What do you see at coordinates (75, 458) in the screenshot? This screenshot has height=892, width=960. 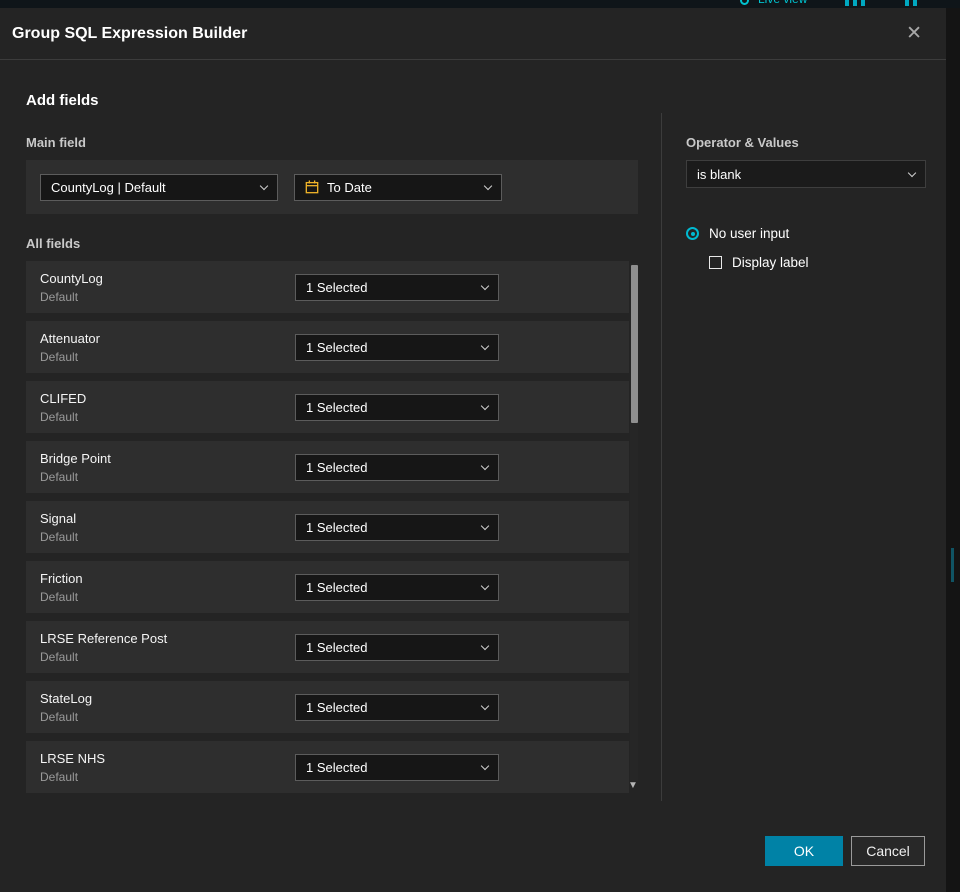 I see `field-name: Bridge Point` at bounding box center [75, 458].